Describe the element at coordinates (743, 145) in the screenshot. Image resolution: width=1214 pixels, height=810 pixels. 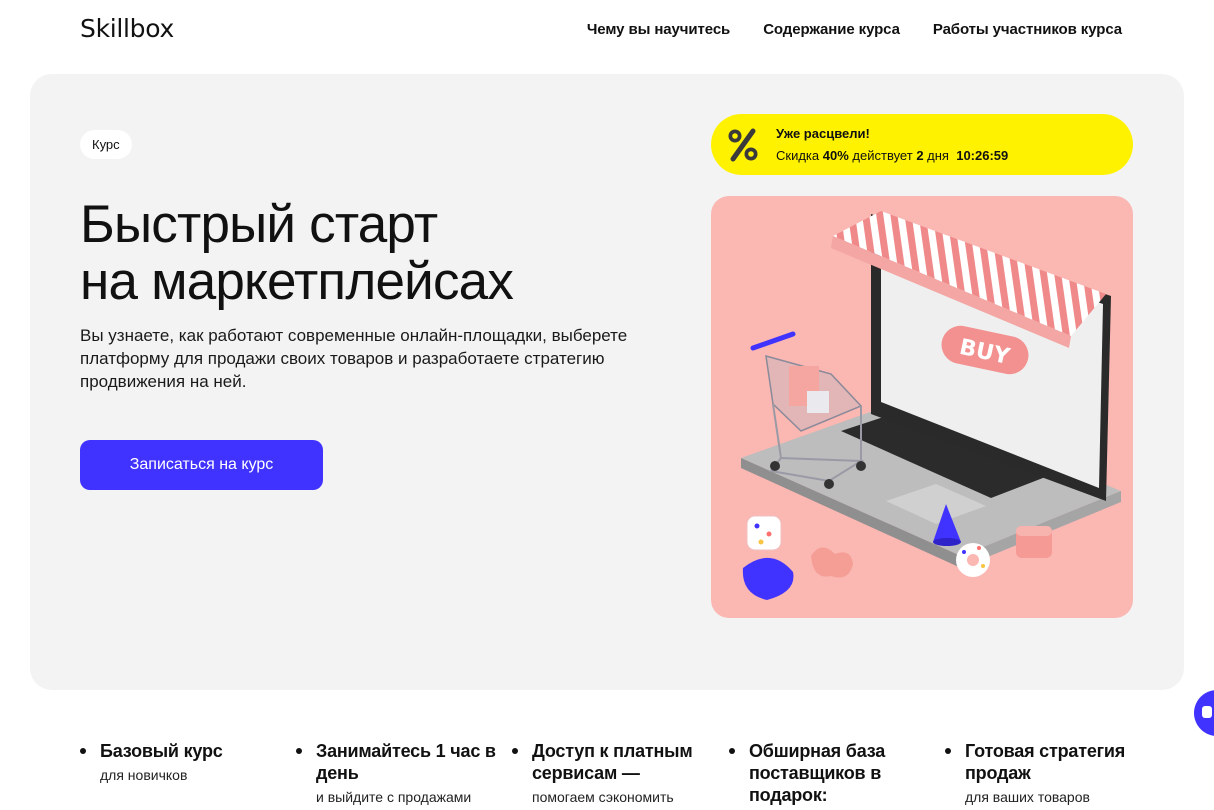
I see `percent-icon` at that location.